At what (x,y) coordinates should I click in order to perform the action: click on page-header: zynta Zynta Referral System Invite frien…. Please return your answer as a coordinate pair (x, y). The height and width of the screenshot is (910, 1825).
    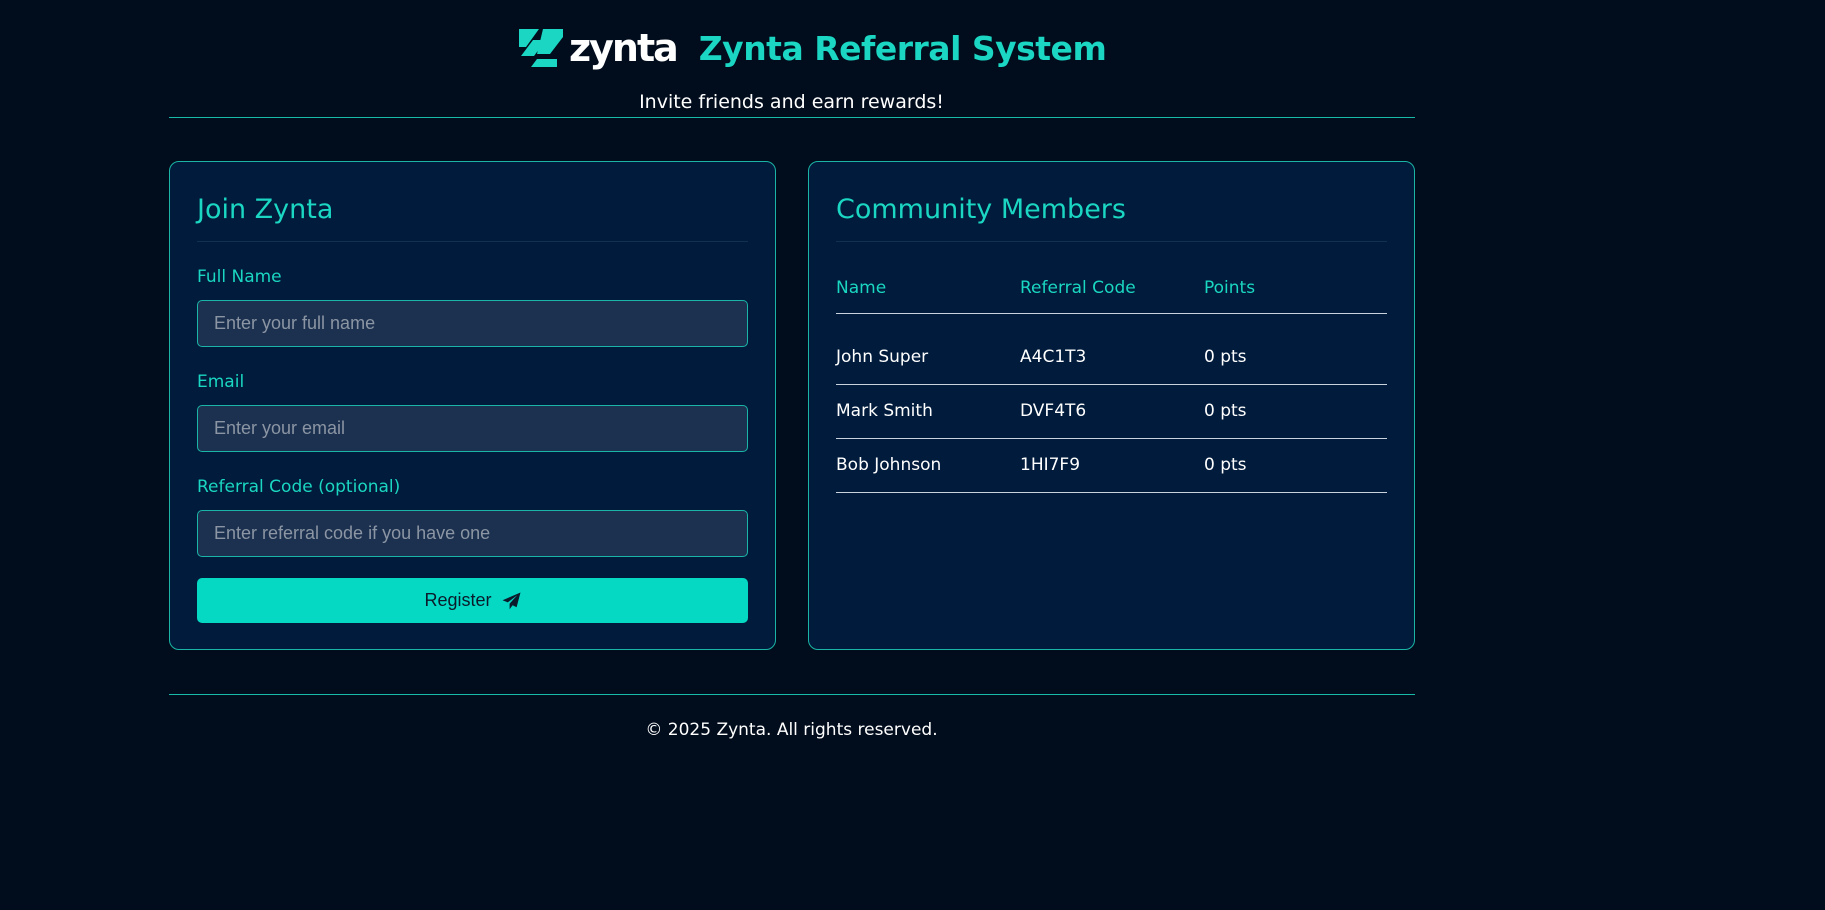
    Looking at the image, I should click on (784, 59).